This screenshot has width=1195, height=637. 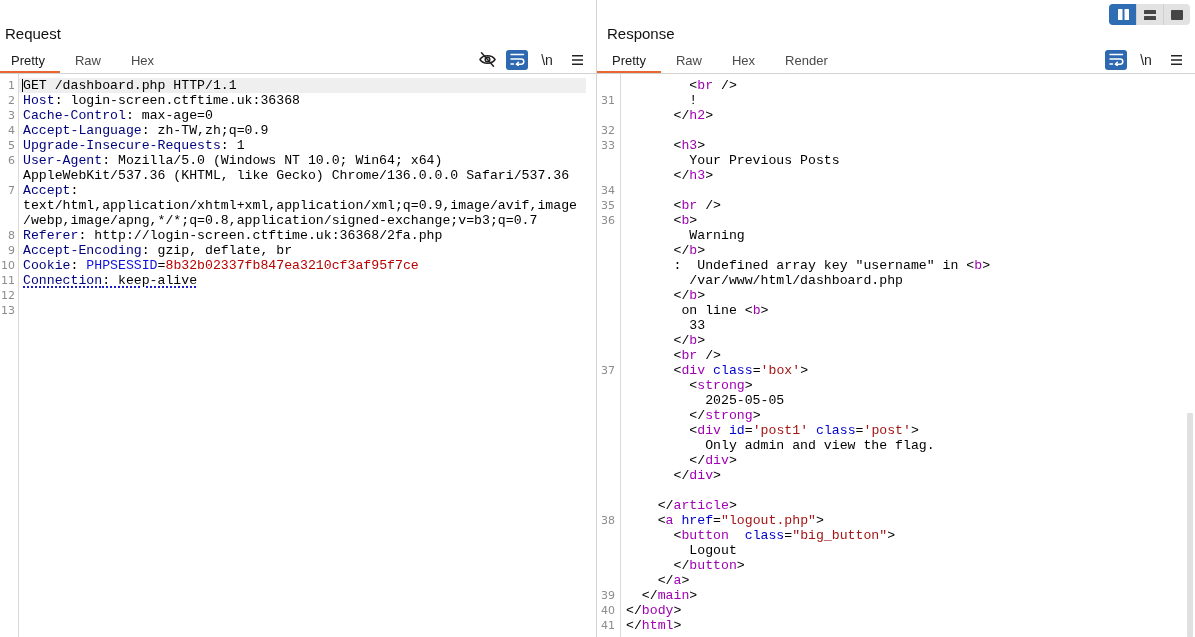 I want to click on code-line: GET /dashboard.php HTTP/1.1, so click(x=130, y=85).